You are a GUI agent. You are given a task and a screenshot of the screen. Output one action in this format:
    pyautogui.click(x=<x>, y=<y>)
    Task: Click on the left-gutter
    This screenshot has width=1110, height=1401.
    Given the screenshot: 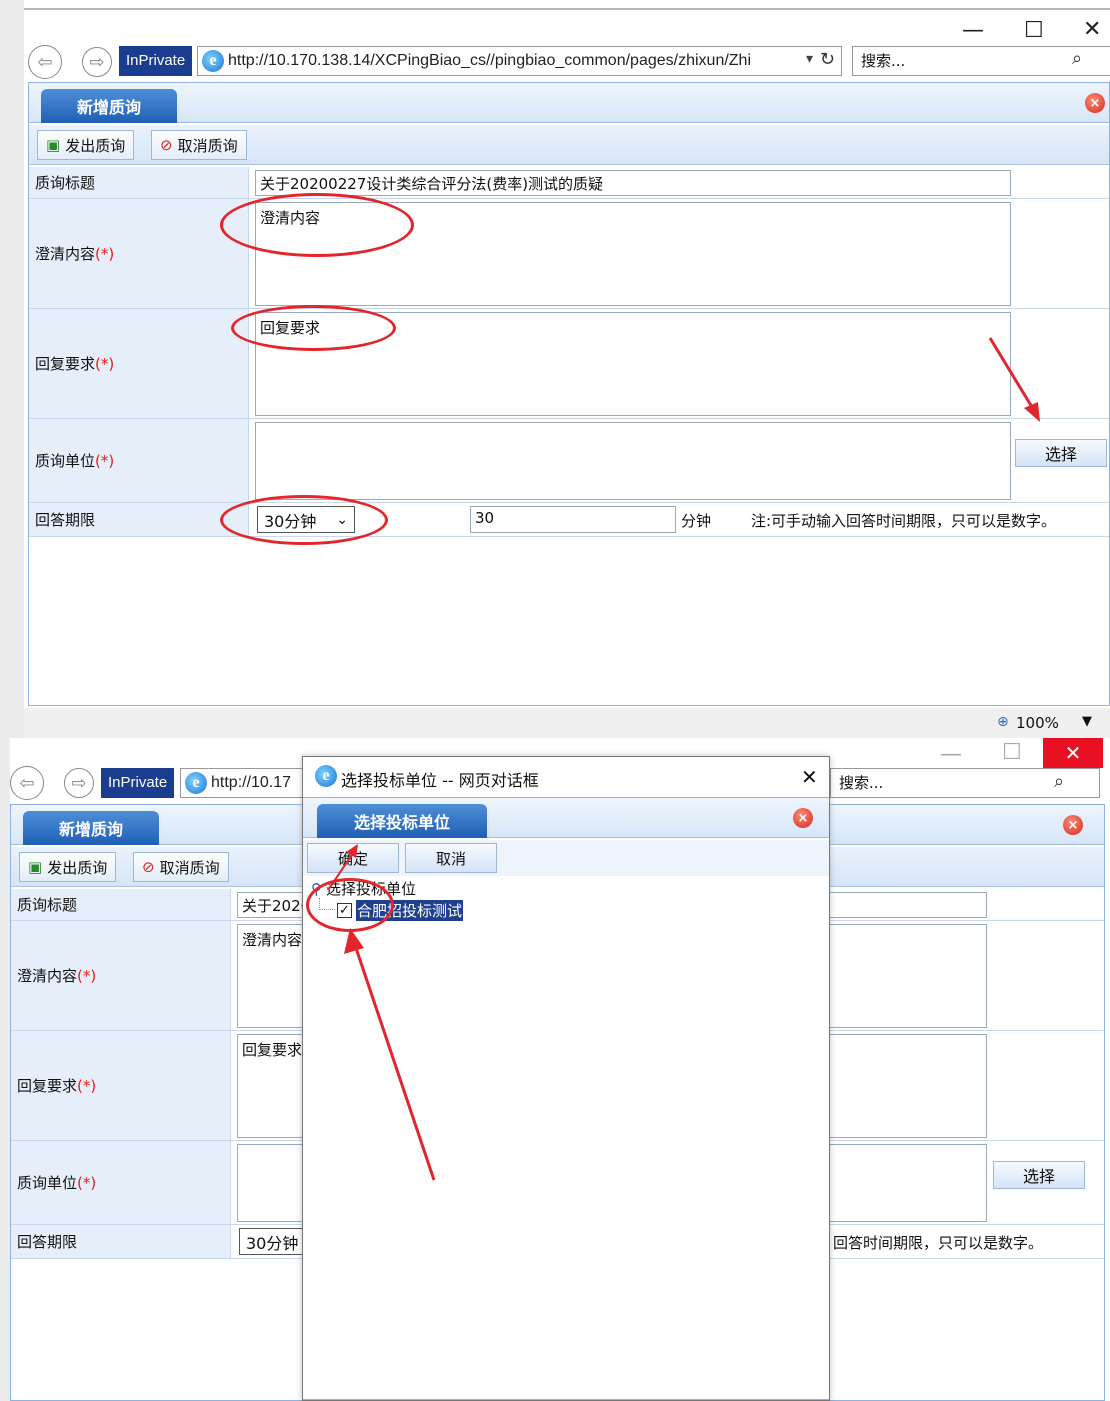 What is the action you would take?
    pyautogui.click(x=12, y=369)
    